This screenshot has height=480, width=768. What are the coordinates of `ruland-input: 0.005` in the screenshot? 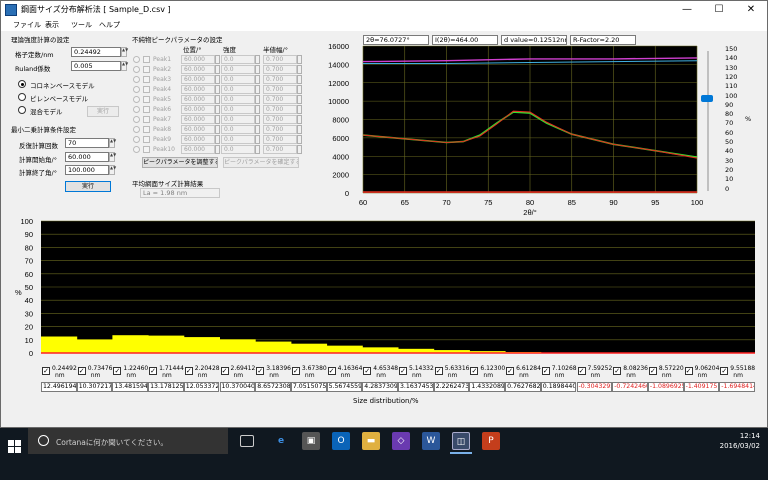 It's located at (96, 66).